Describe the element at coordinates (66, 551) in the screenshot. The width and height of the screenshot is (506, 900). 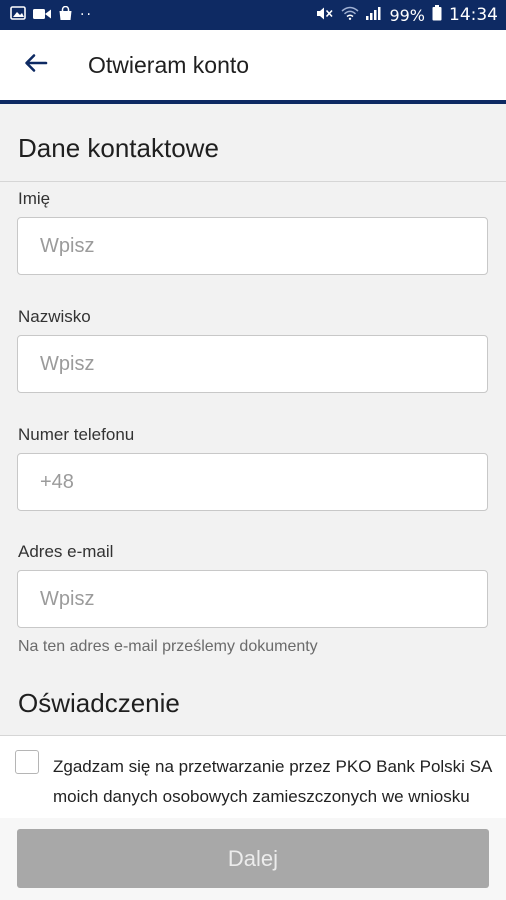
I see `email-label: Adres e-mail` at that location.